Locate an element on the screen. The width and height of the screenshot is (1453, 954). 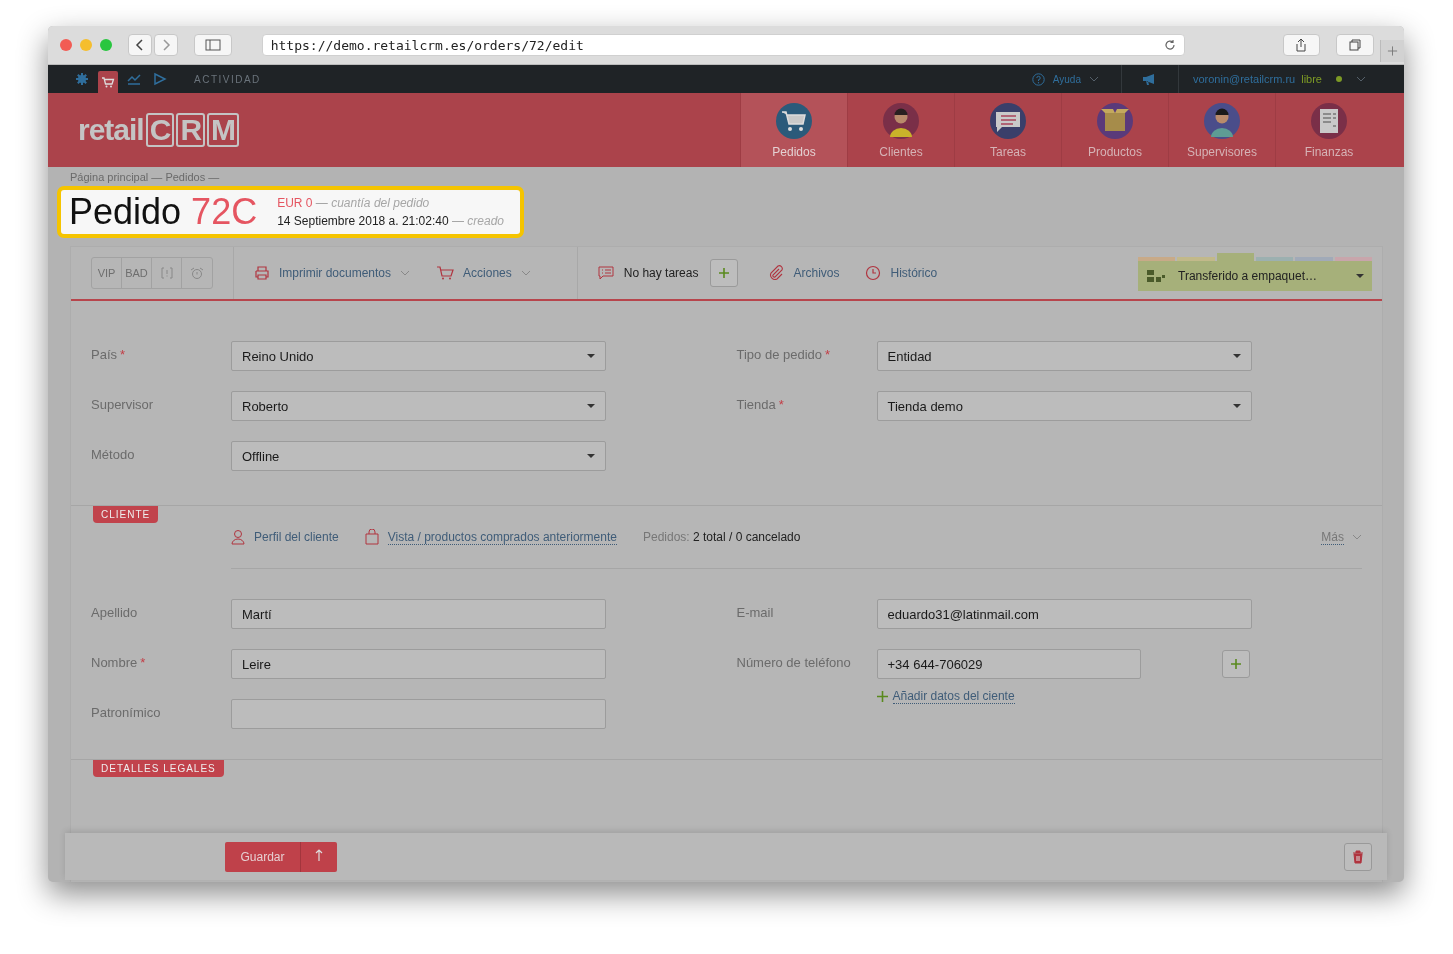
section-tag: CLIENTE is located at coordinates (126, 514).